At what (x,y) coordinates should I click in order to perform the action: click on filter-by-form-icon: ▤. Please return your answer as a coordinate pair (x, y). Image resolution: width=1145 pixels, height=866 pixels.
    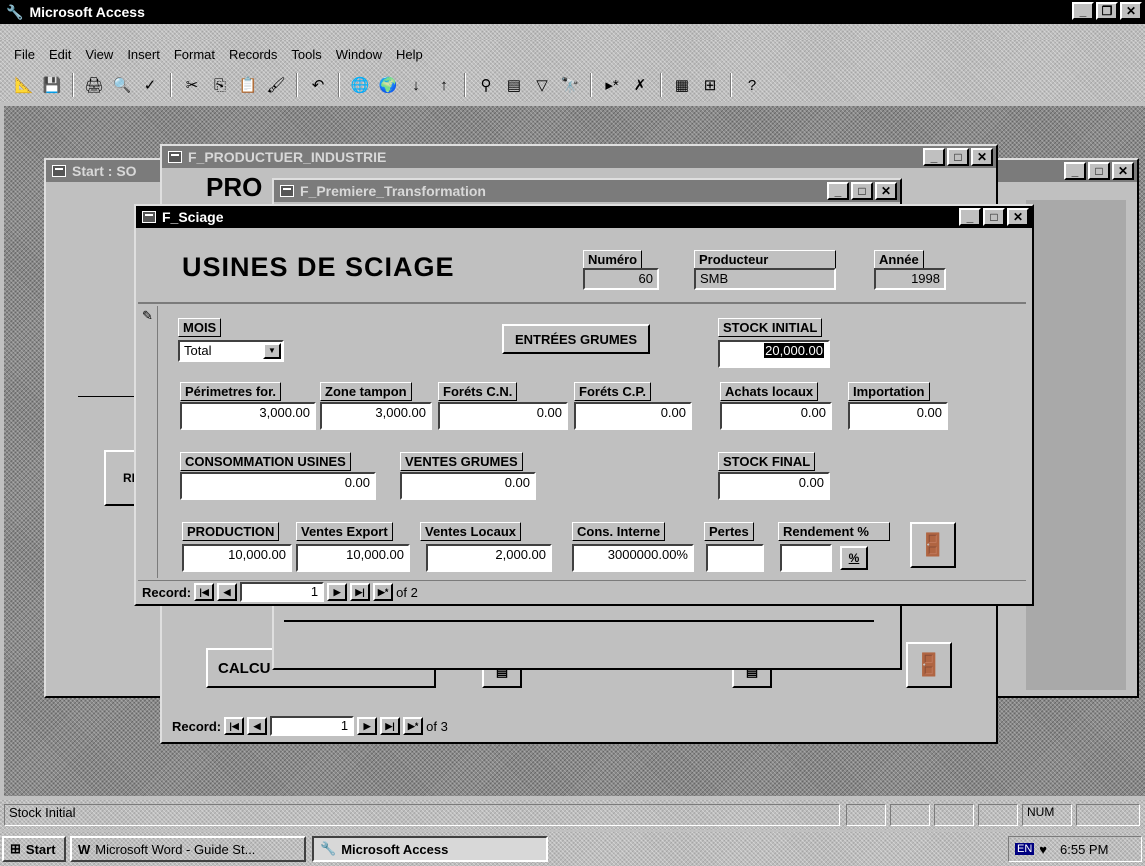
    Looking at the image, I should click on (514, 85).